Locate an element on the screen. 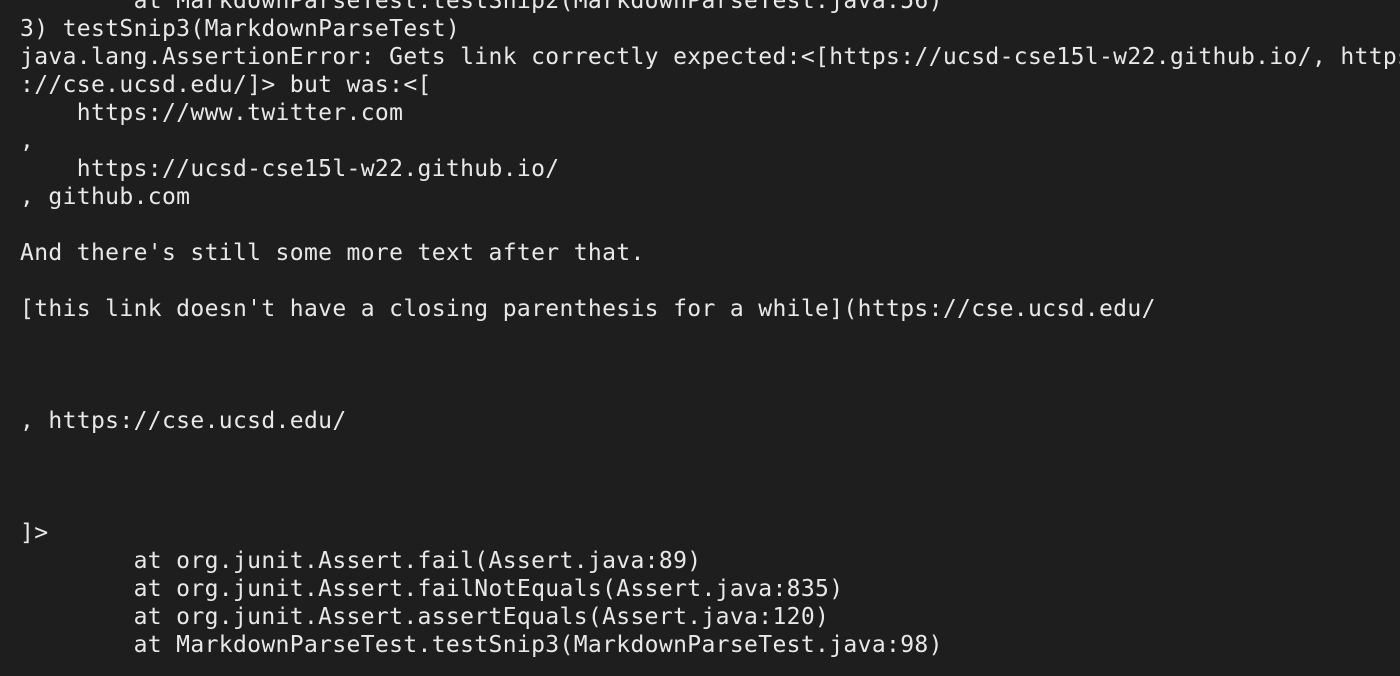 Image resolution: width=1400 pixels, height=676 pixels. terminal-line: at org.junit.Assert.fail(Assert.java:89) is located at coordinates (361, 561).